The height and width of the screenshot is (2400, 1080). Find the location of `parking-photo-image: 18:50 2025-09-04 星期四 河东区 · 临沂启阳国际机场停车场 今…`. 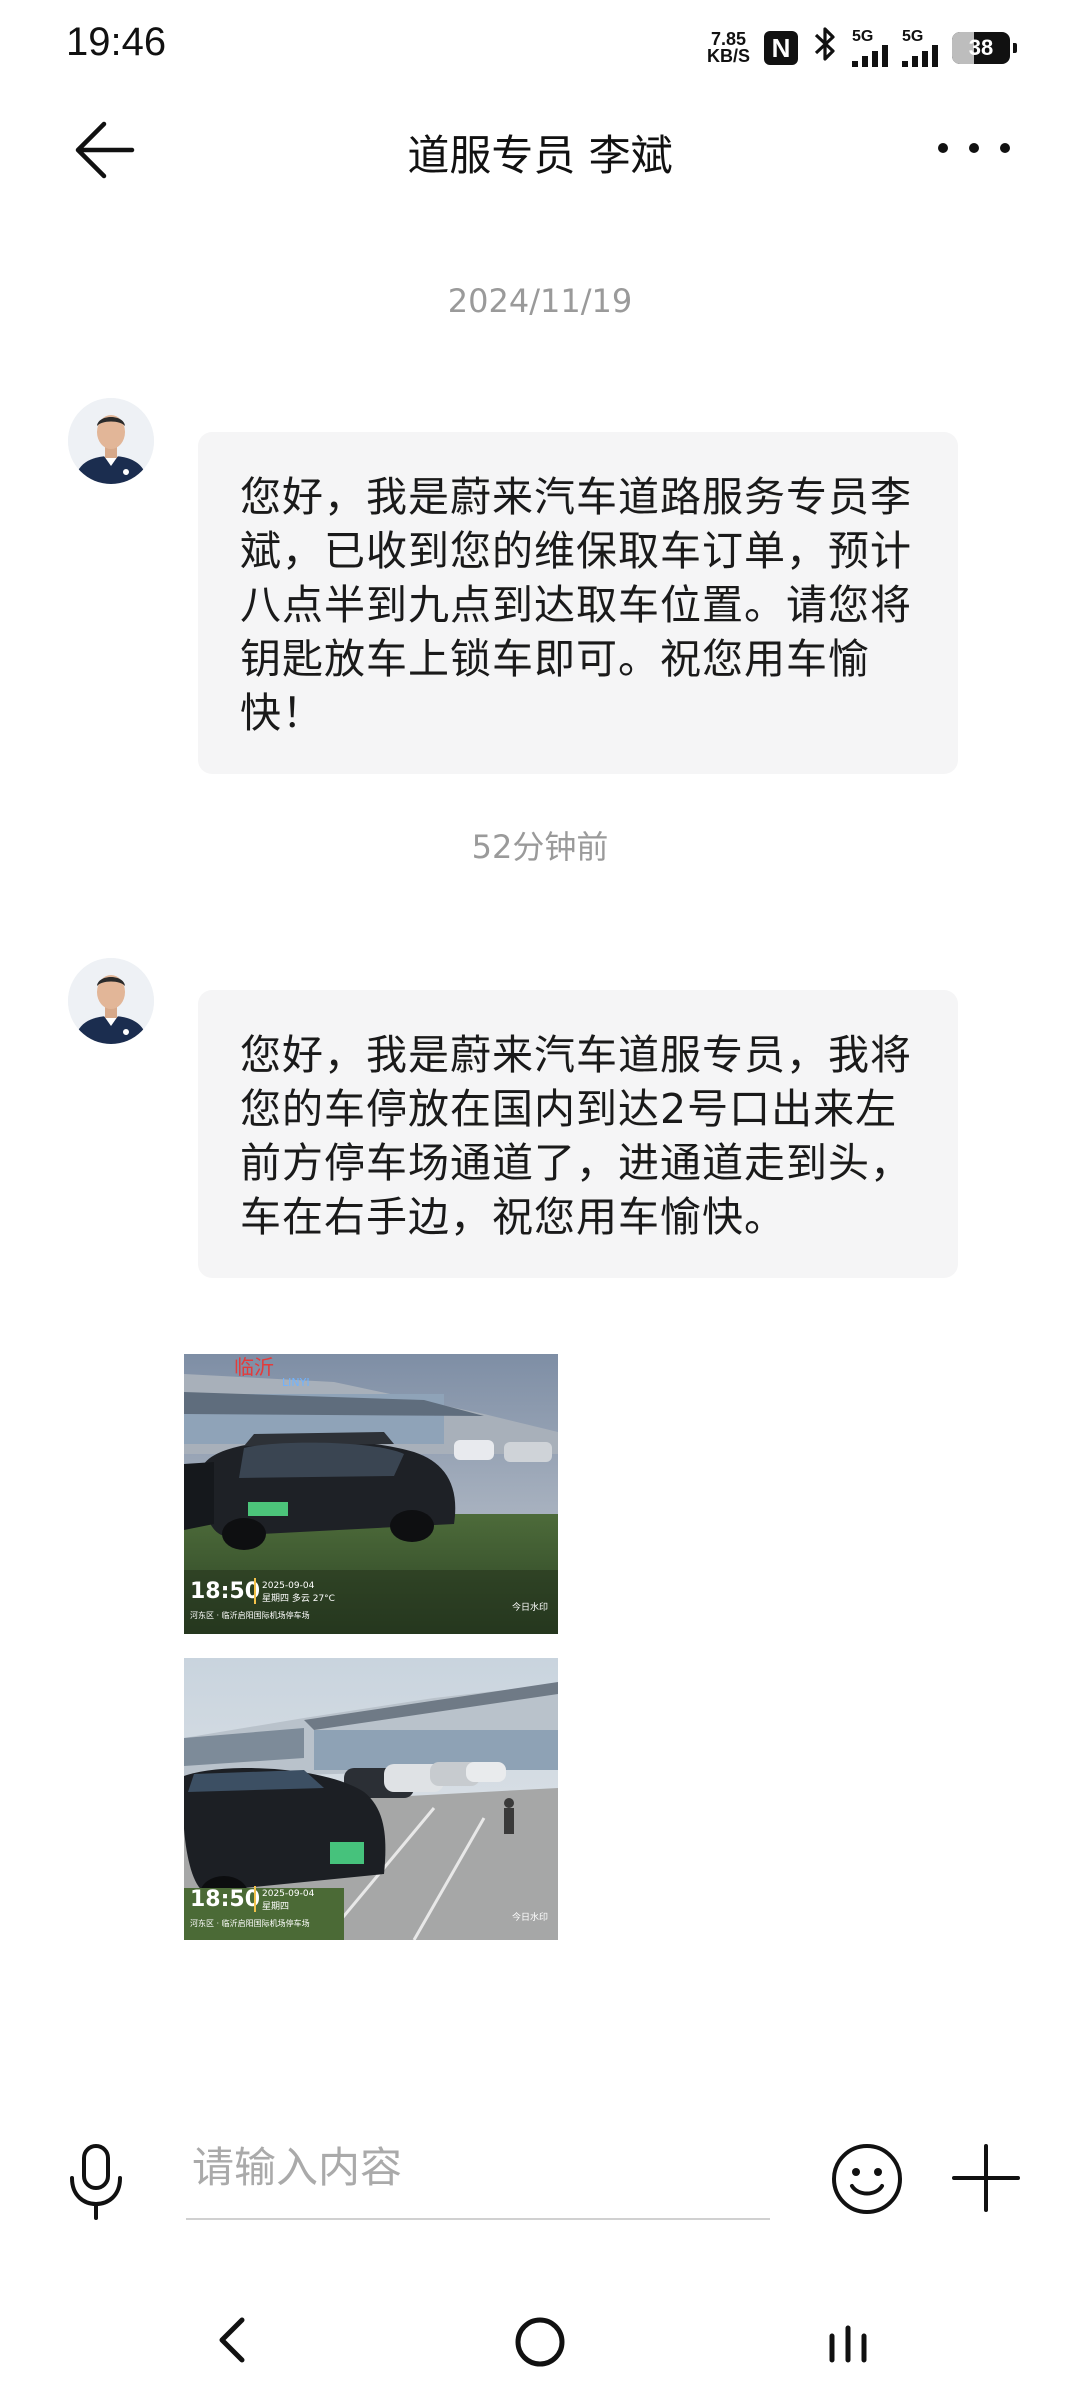

parking-photo-image: 18:50 2025-09-04 星期四 河东区 · 临沂启阳国际机场停车场 今… is located at coordinates (371, 1799).